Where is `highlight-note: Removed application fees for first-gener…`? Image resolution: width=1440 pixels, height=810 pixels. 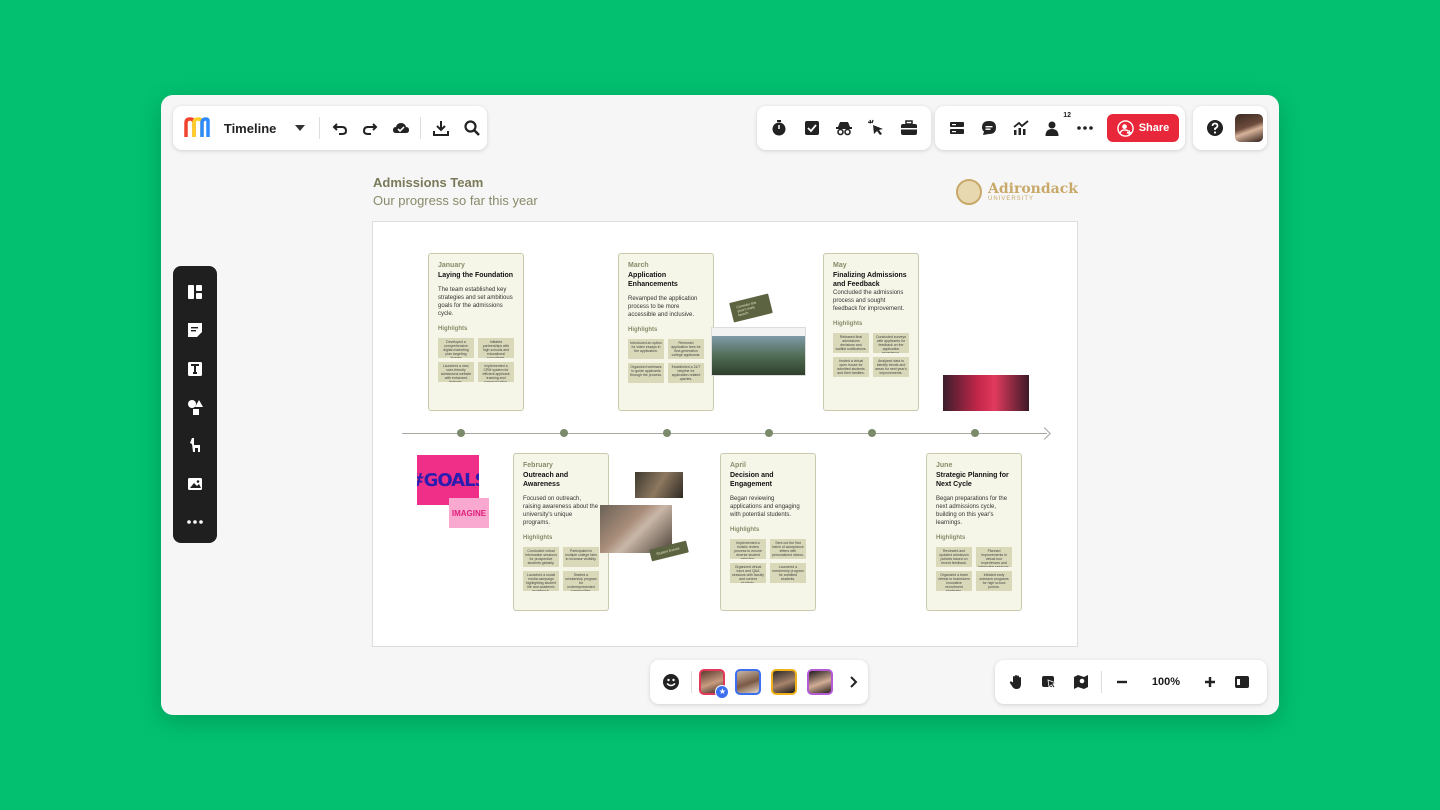 highlight-note: Removed application fees for first-gener… is located at coordinates (686, 349).